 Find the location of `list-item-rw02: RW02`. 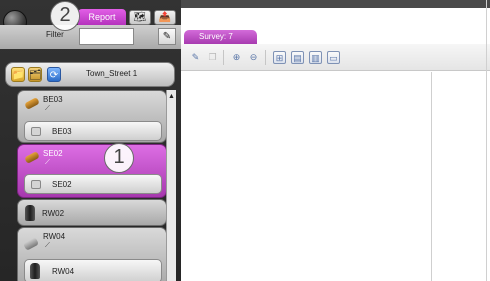

list-item-rw02: RW02 is located at coordinates (92, 212).